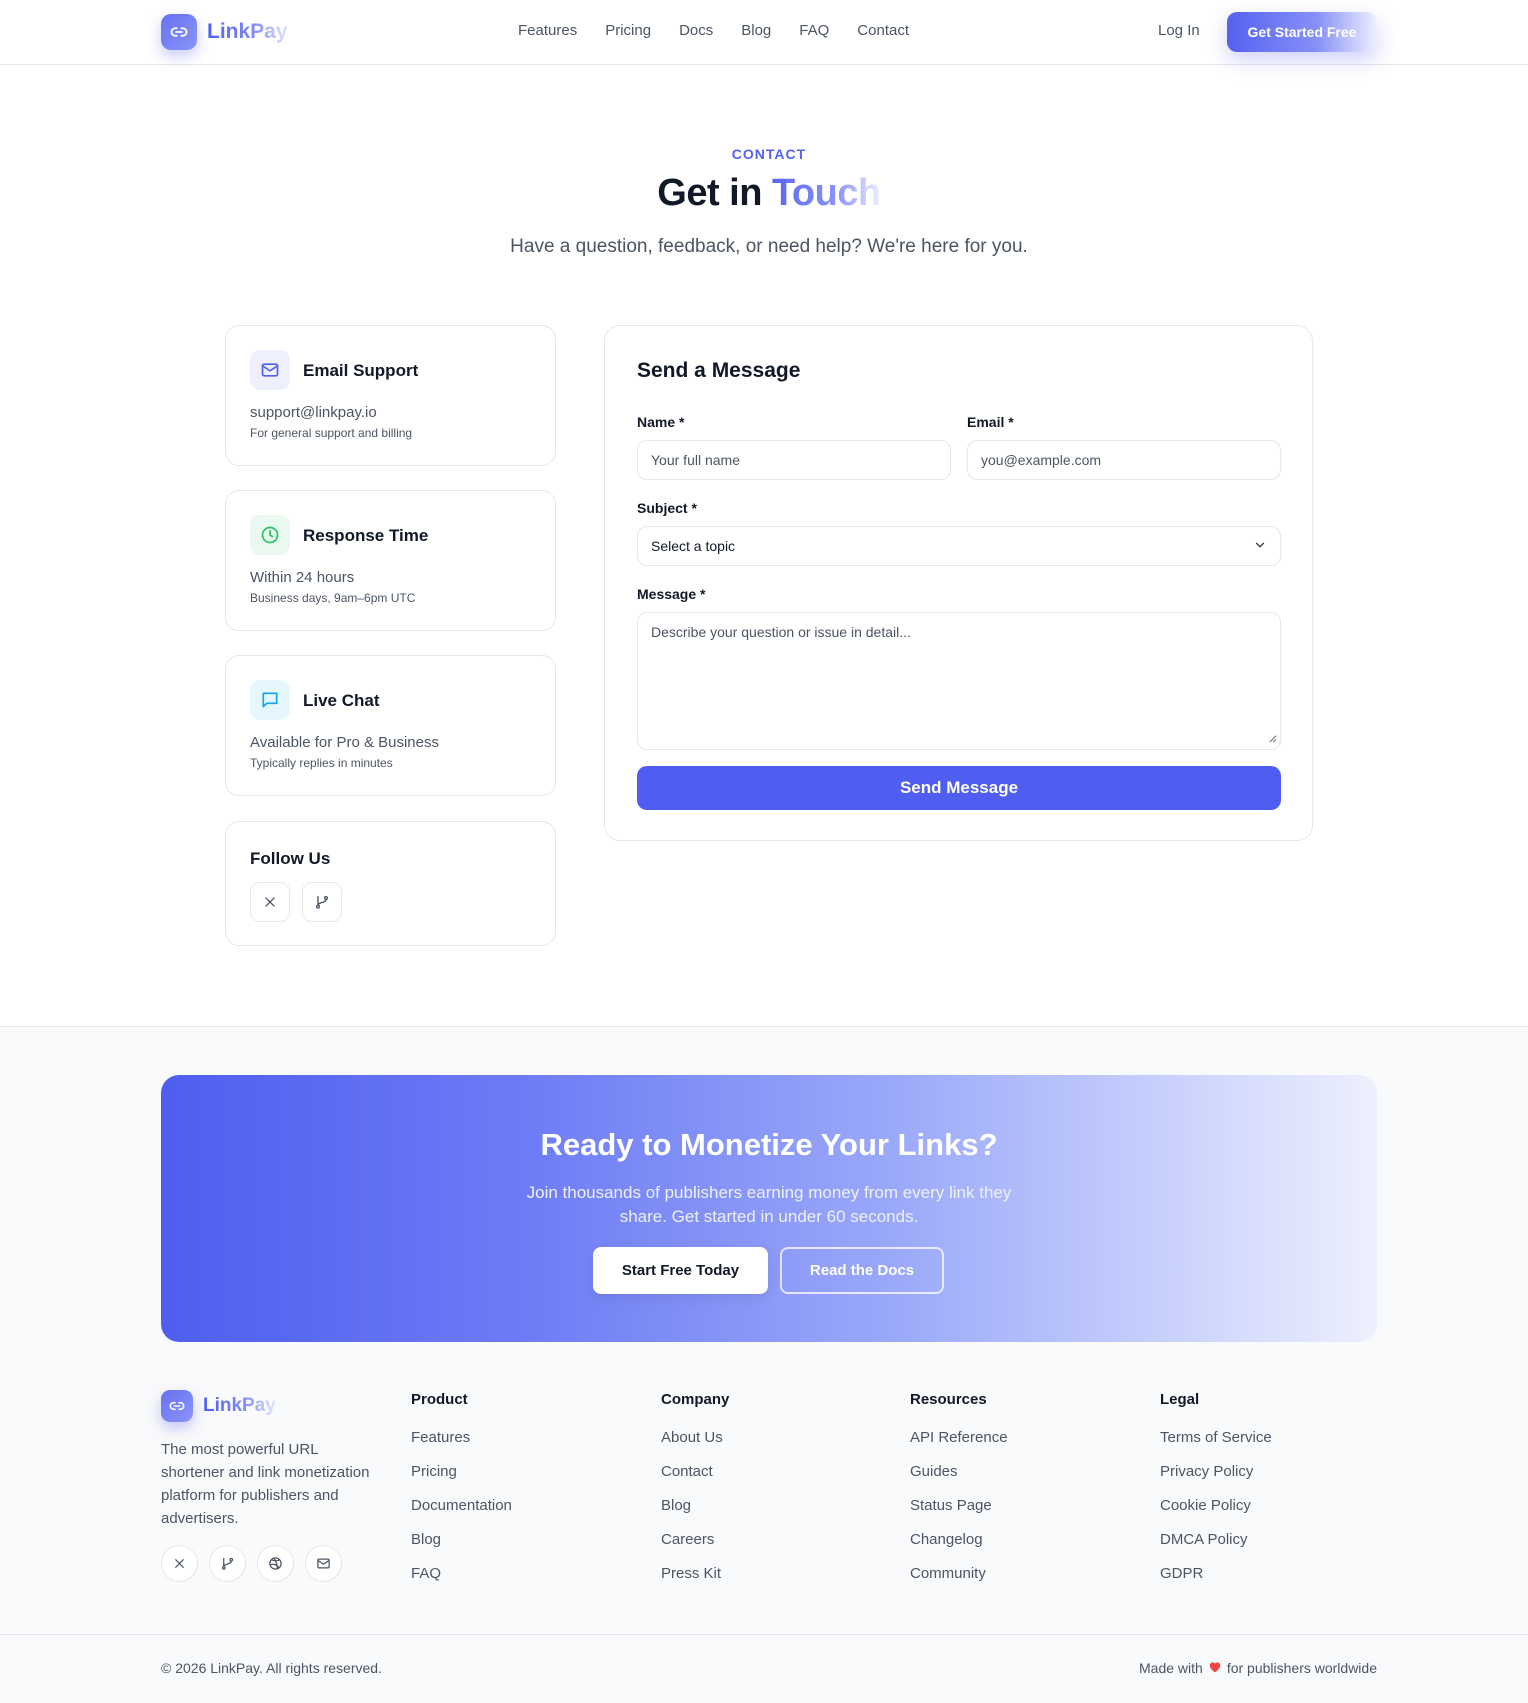 This screenshot has width=1528, height=1703. I want to click on nav-item-blog: Blog, so click(756, 30).